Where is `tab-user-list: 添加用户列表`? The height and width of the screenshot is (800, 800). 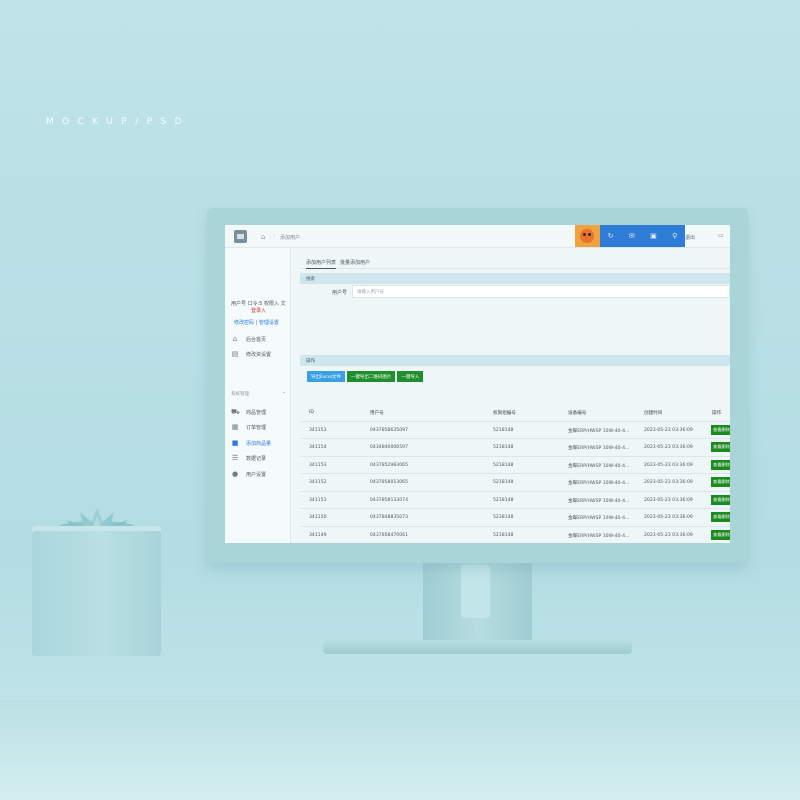
tab-user-list: 添加用户列表 is located at coordinates (321, 264).